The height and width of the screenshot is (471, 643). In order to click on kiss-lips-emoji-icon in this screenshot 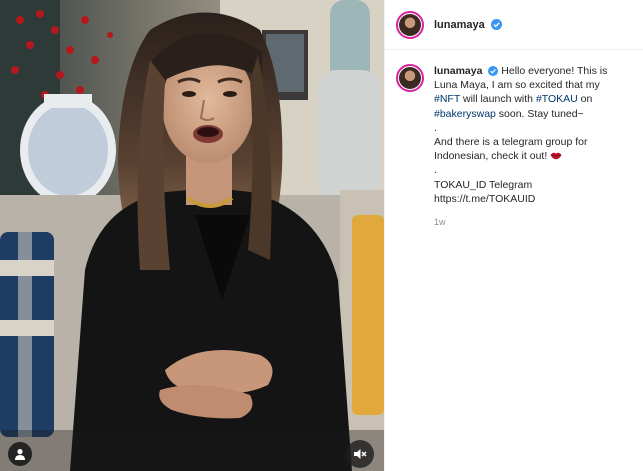, I will do `click(556, 156)`.